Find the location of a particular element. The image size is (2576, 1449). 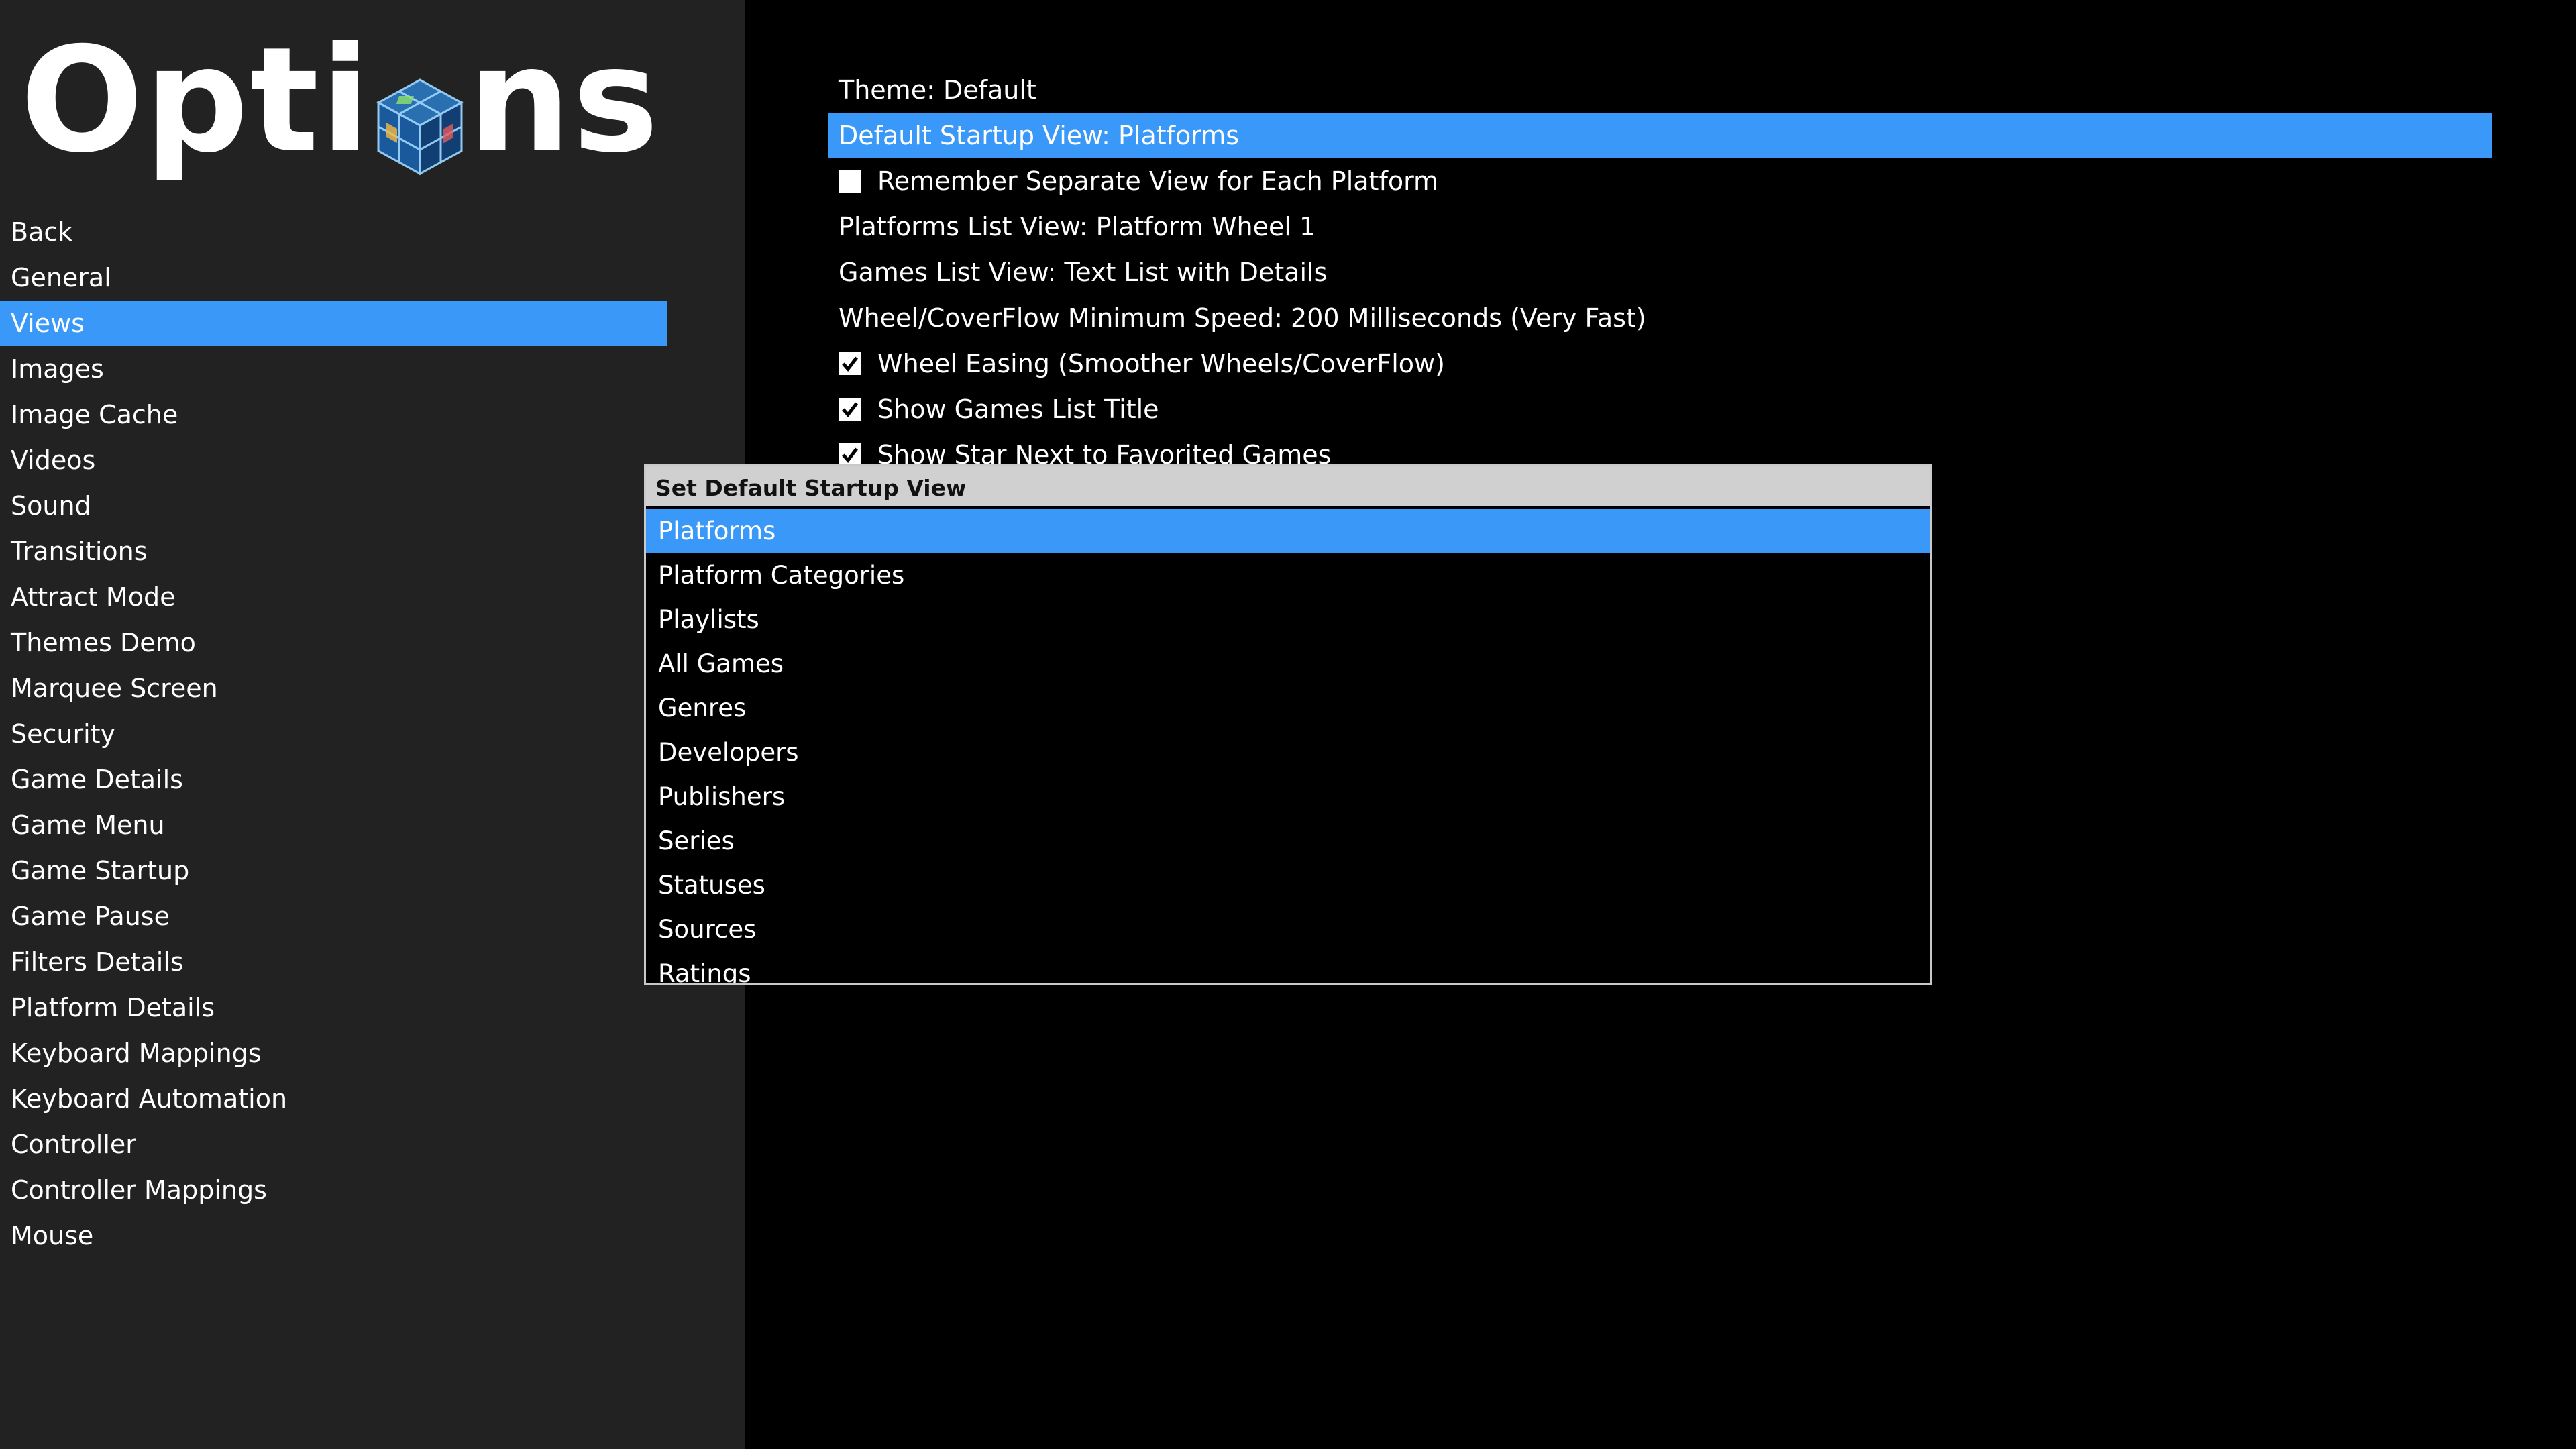

sidebar-item-game-startup: Game Startup is located at coordinates (333, 871).